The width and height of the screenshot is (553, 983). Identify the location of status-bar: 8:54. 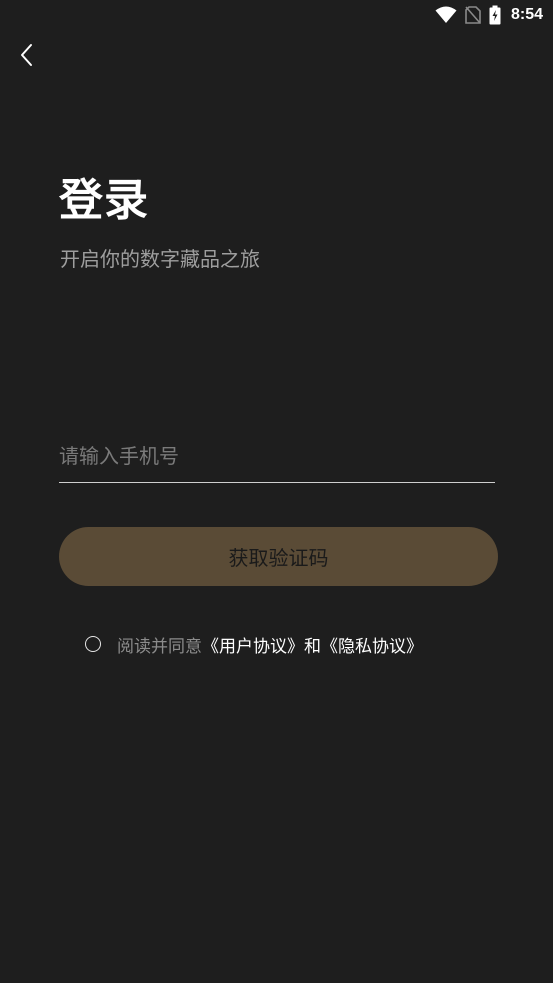
(276, 15).